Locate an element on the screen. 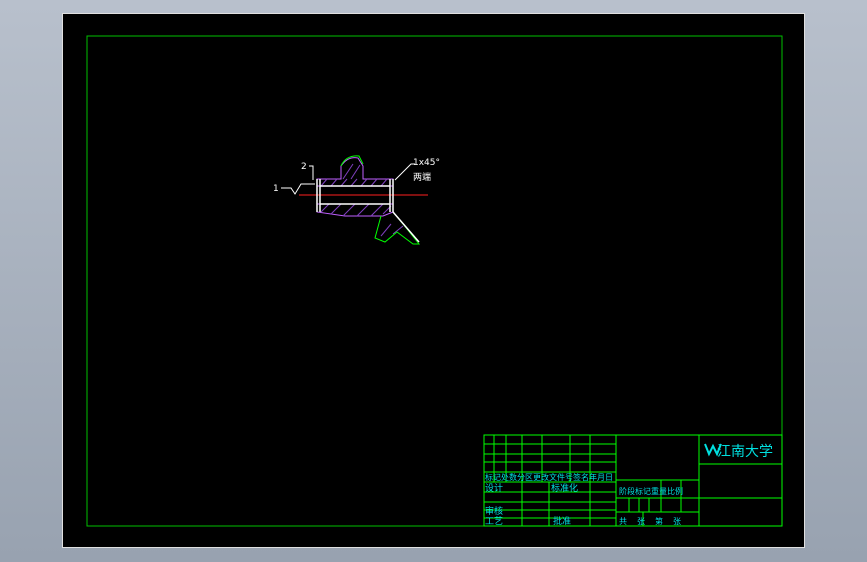  design-label: 设计 is located at coordinates (494, 488).